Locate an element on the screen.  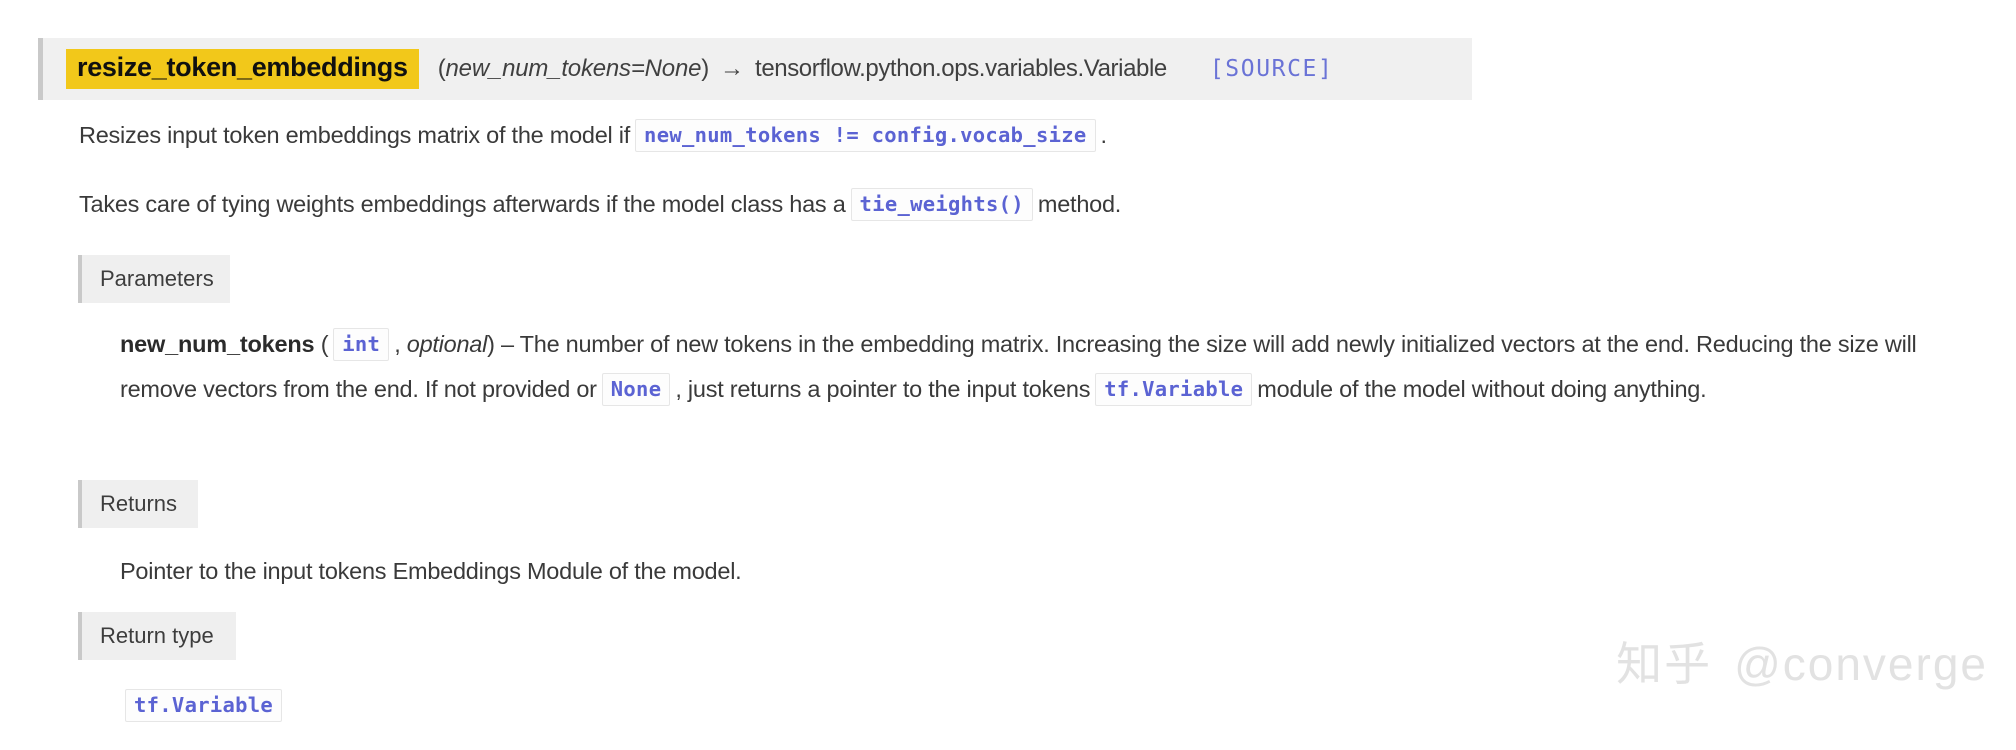
inline-code-none: None is located at coordinates (636, 389).